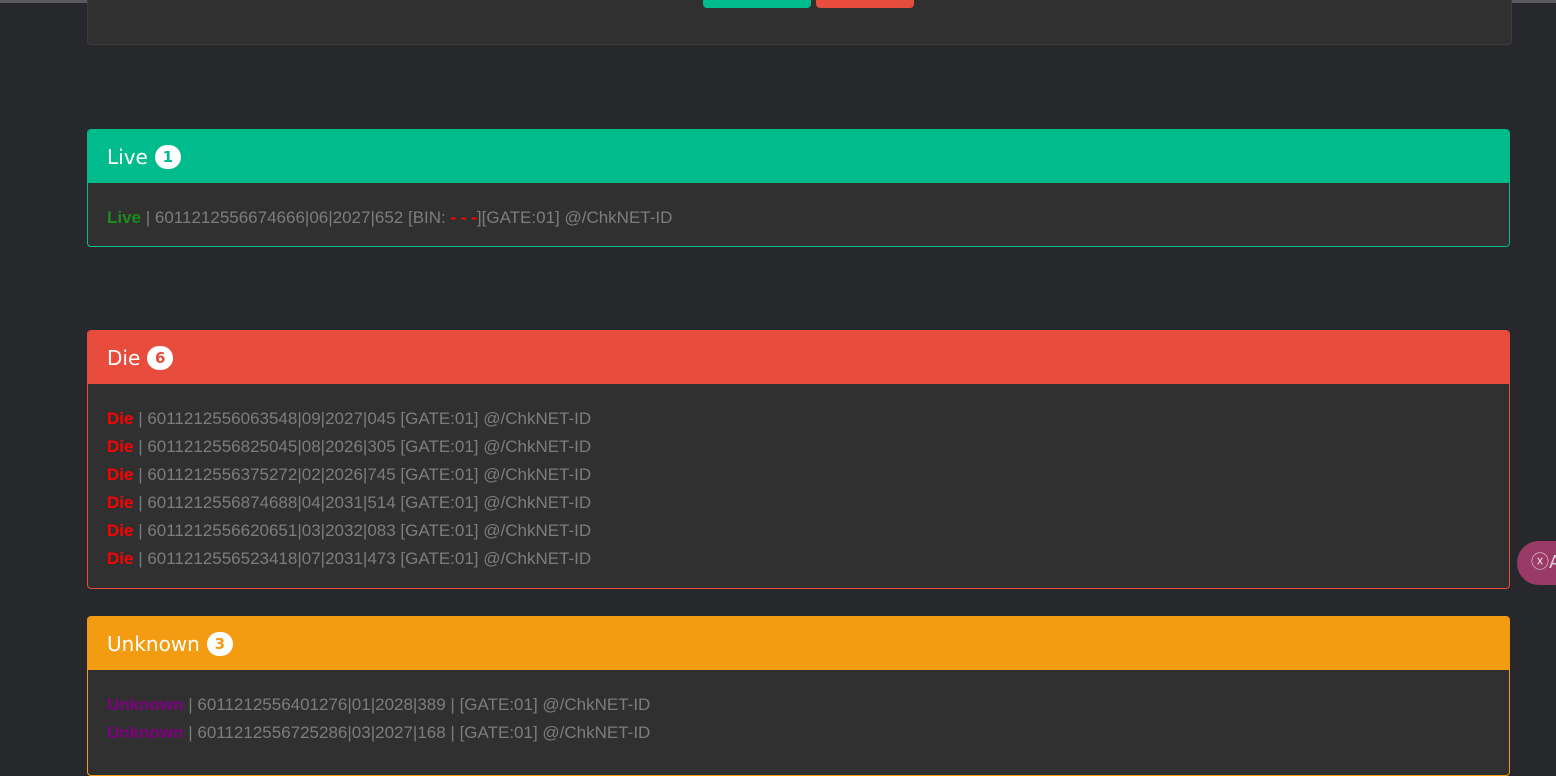 This screenshot has height=776, width=1556. I want to click on live-count-badge: 1, so click(167, 156).